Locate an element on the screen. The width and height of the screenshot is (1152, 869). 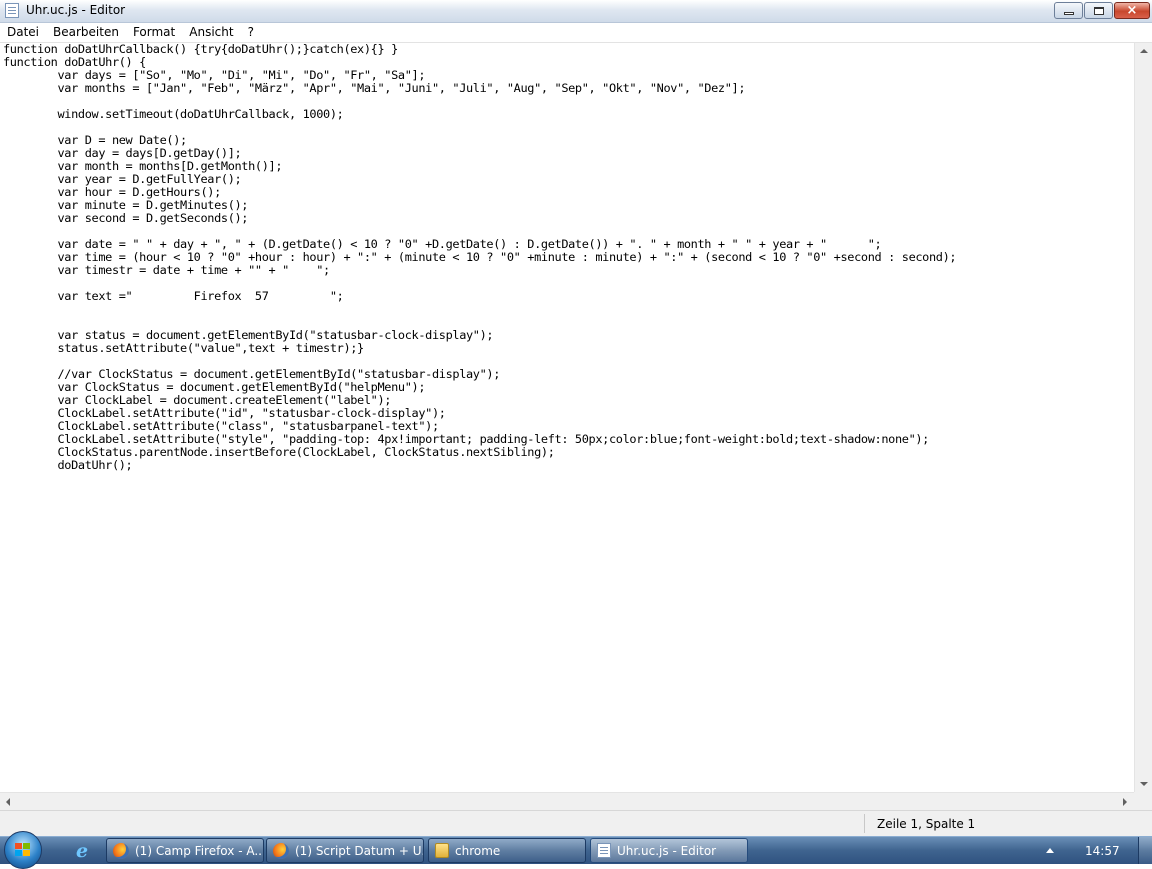
windows-logo-icon is located at coordinates (23, 850).